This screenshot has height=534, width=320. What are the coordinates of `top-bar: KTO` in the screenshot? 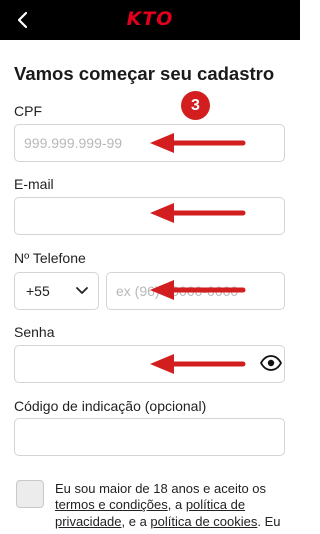 It's located at (150, 20).